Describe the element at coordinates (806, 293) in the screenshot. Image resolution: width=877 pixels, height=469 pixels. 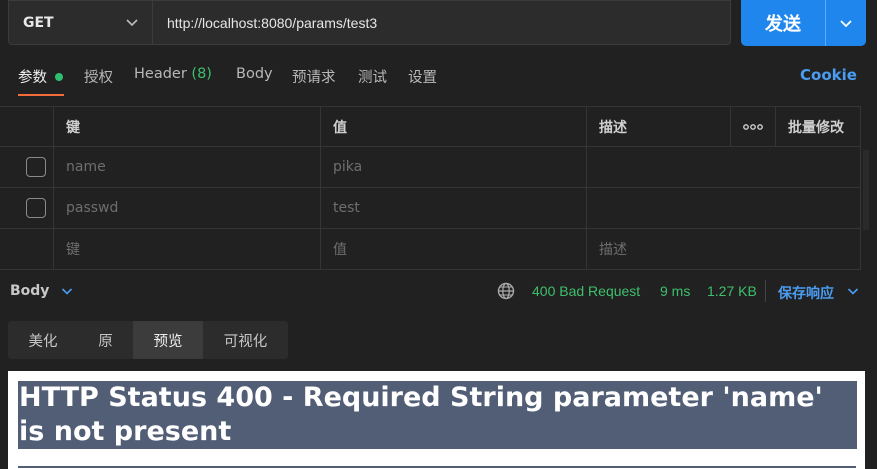
I see `save-response-button: 保存响应` at that location.